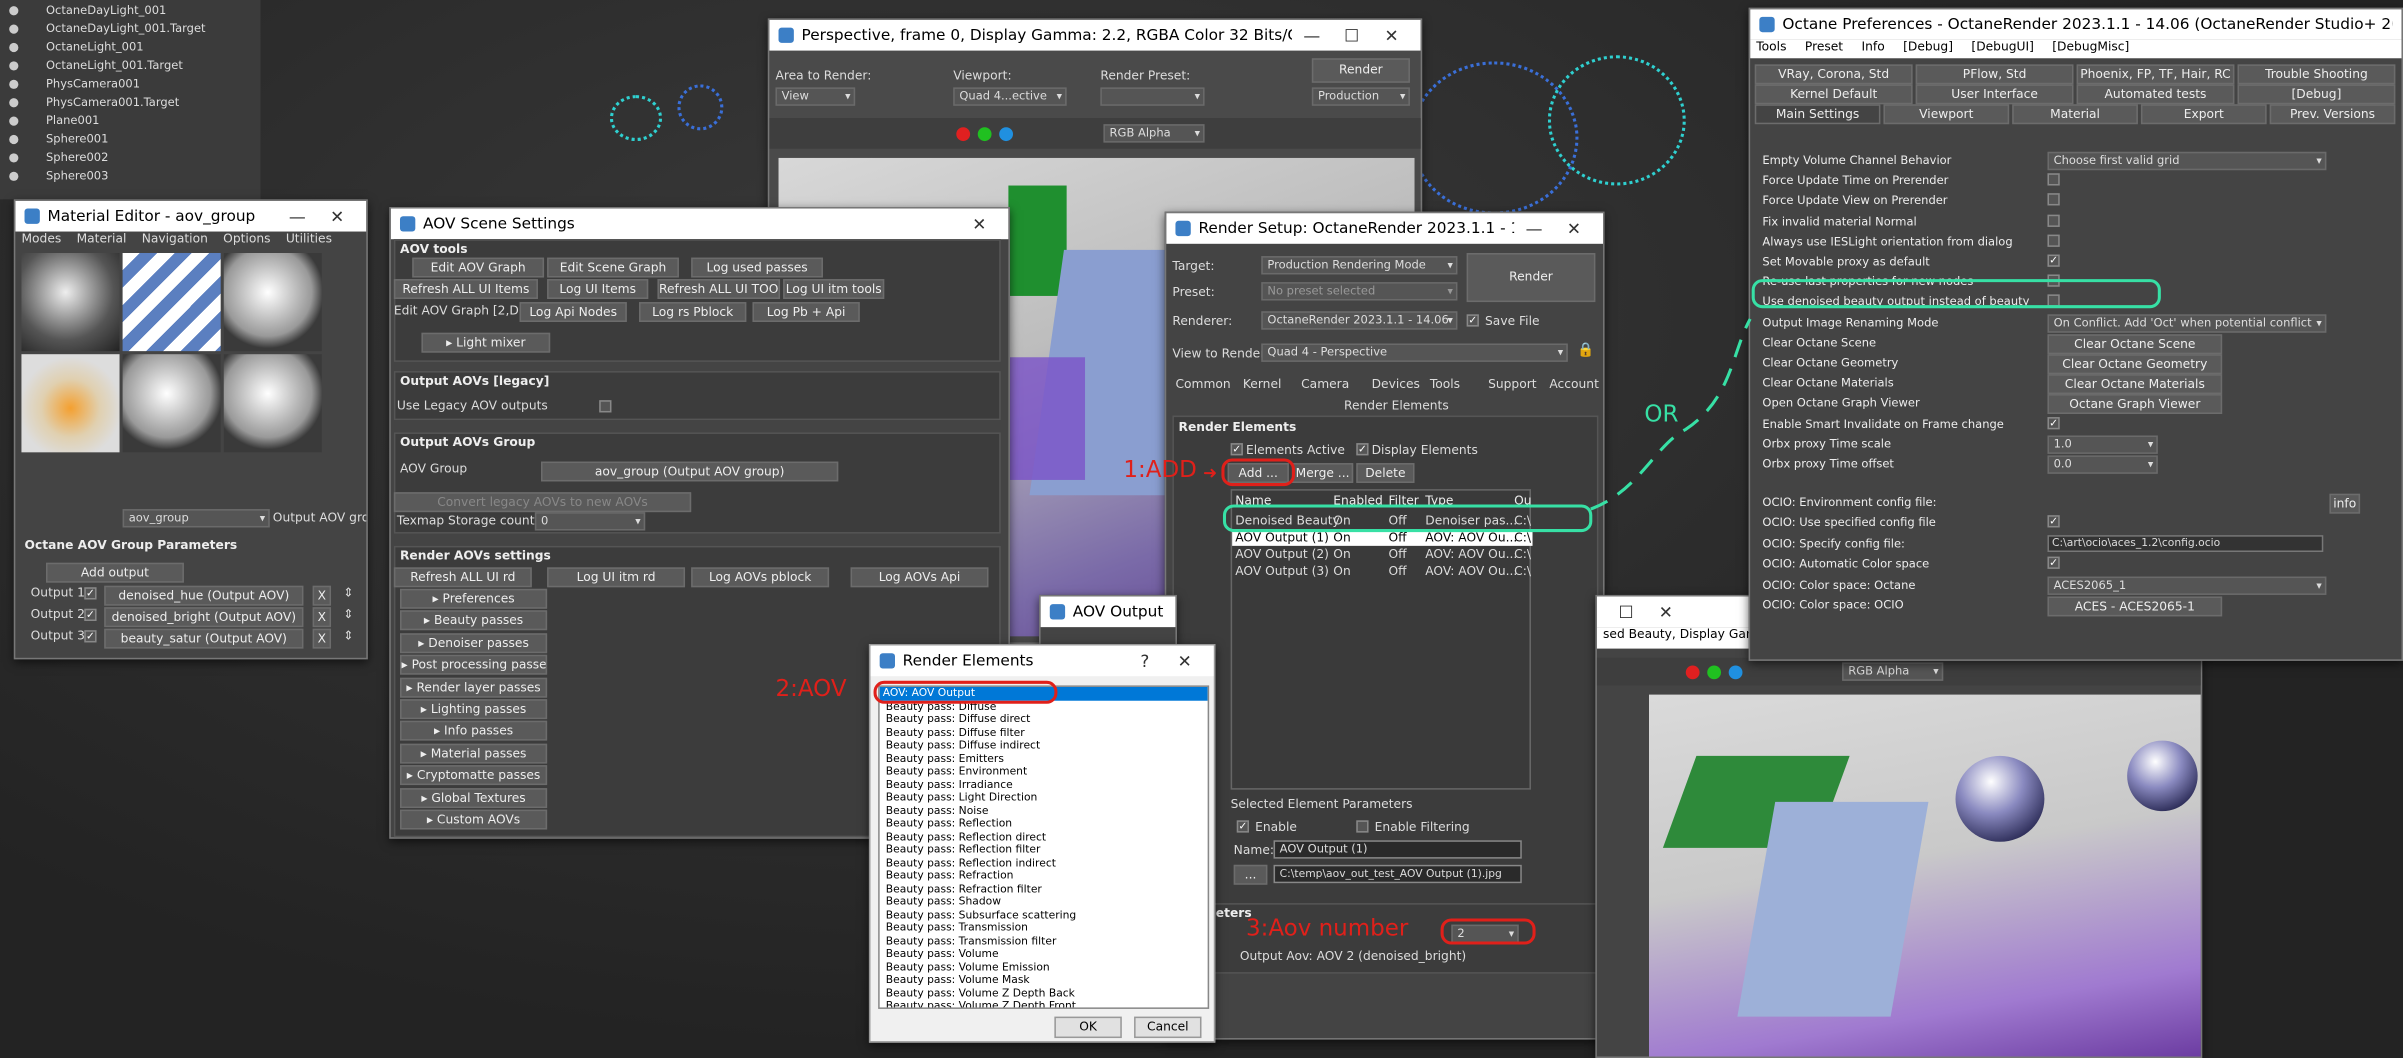  What do you see at coordinates (1385, 473) in the screenshot?
I see `delete-button: Delete` at bounding box center [1385, 473].